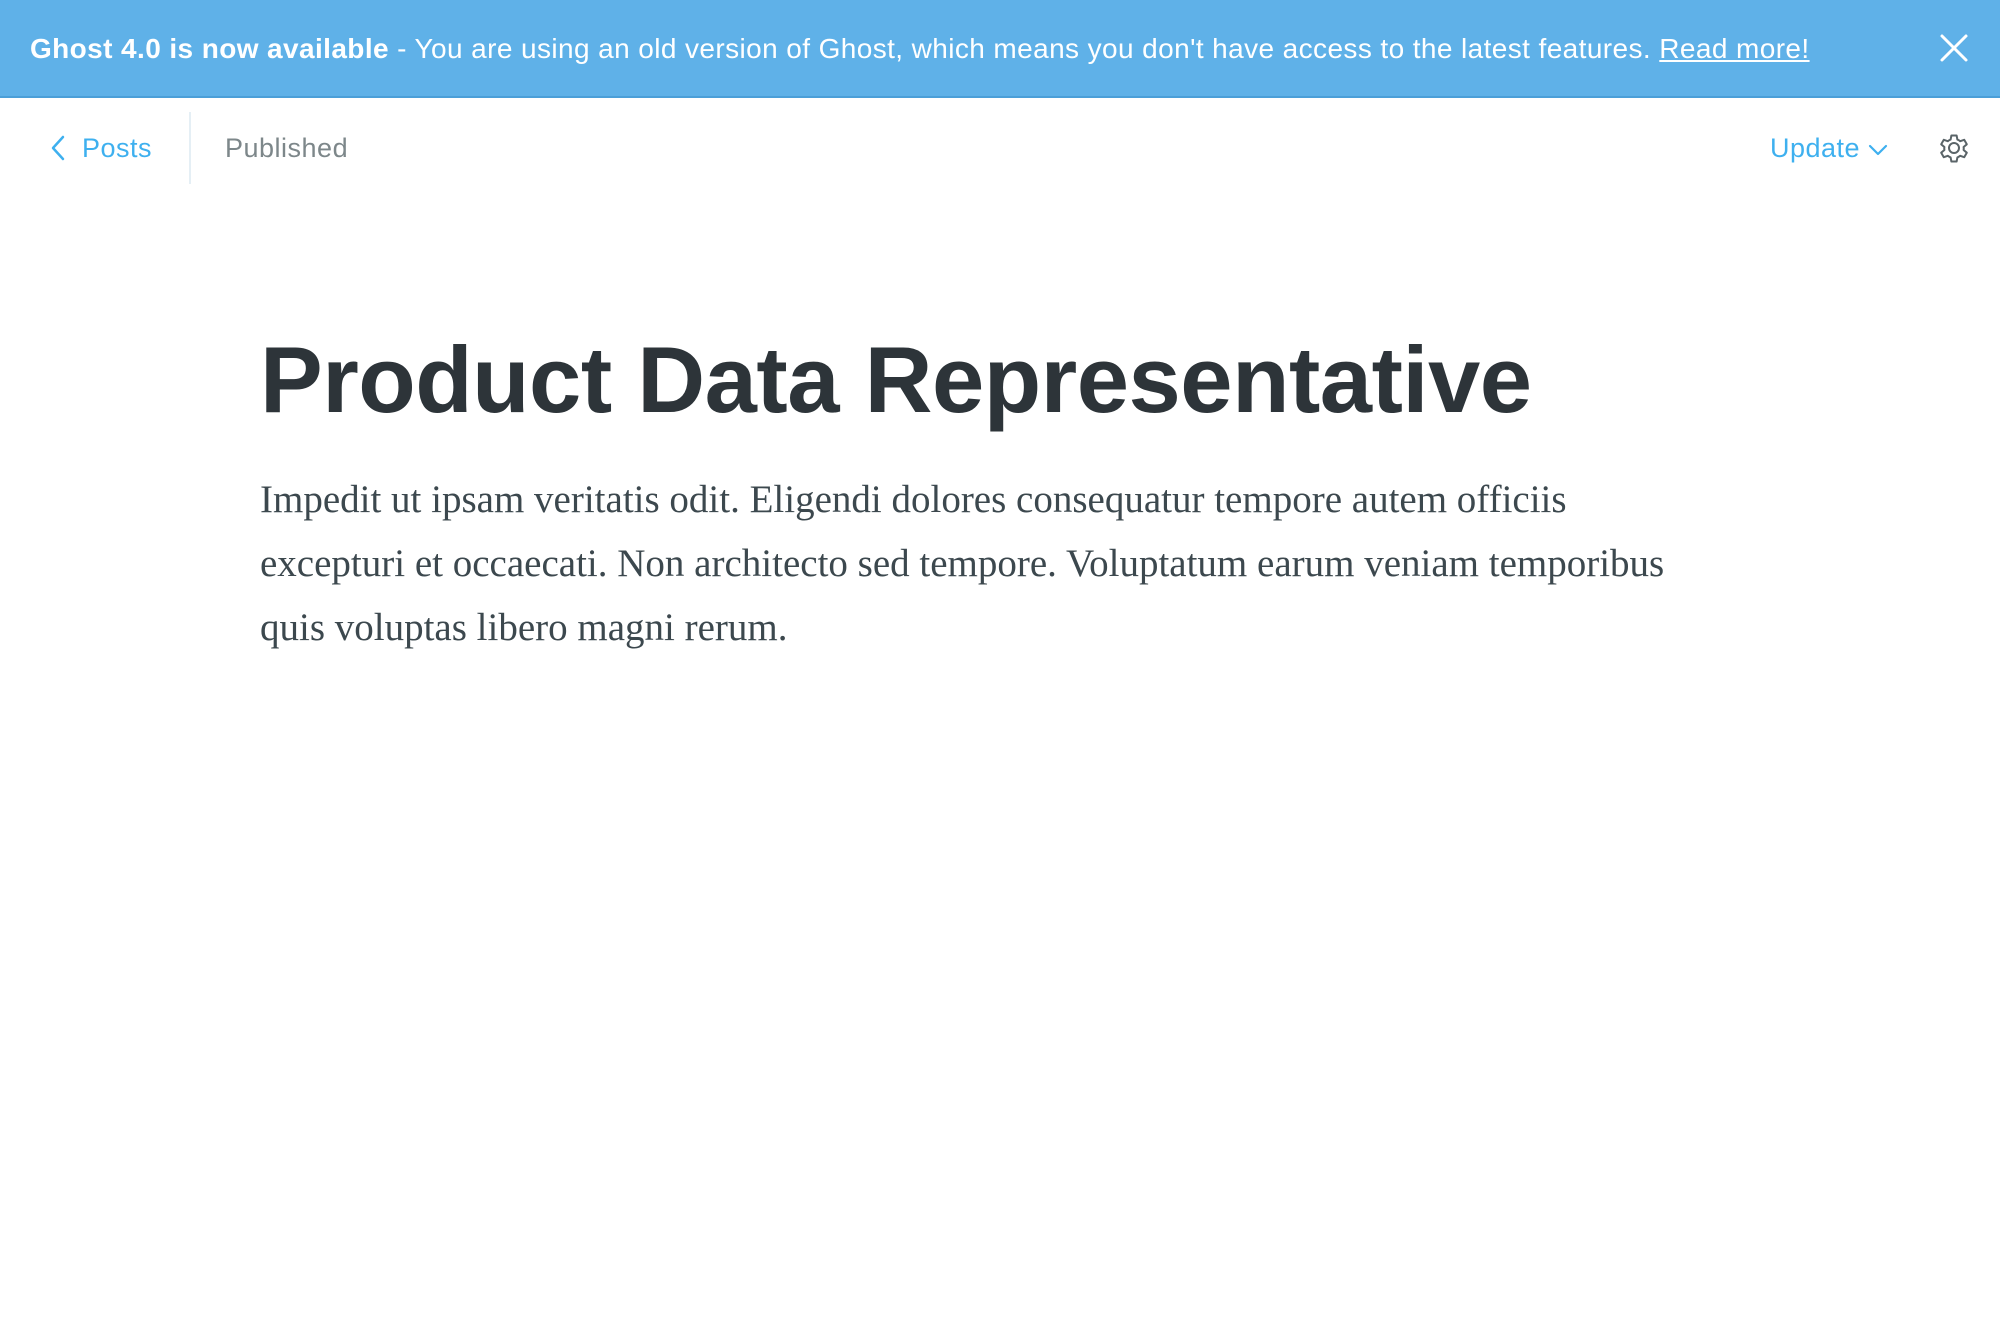 The image size is (2000, 1320). I want to click on back-to-posts-link: Posts, so click(101, 148).